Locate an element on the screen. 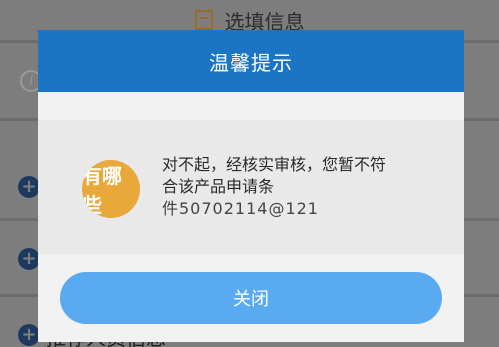 The width and height of the screenshot is (499, 347). message-line: 合该产品申请条 is located at coordinates (218, 186).